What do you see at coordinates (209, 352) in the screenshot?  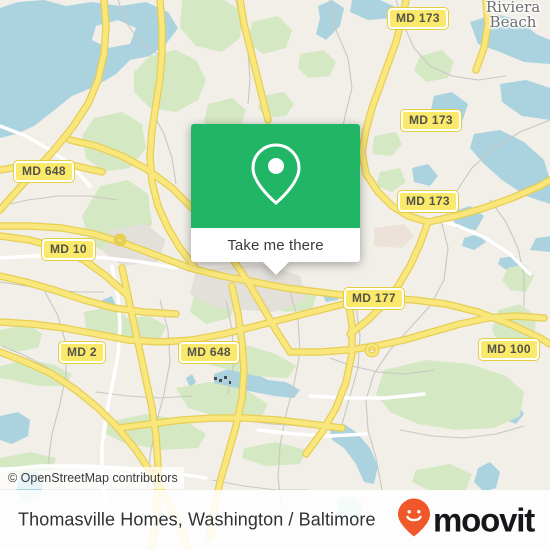 I see `road-shield-md-648-south: MD 648` at bounding box center [209, 352].